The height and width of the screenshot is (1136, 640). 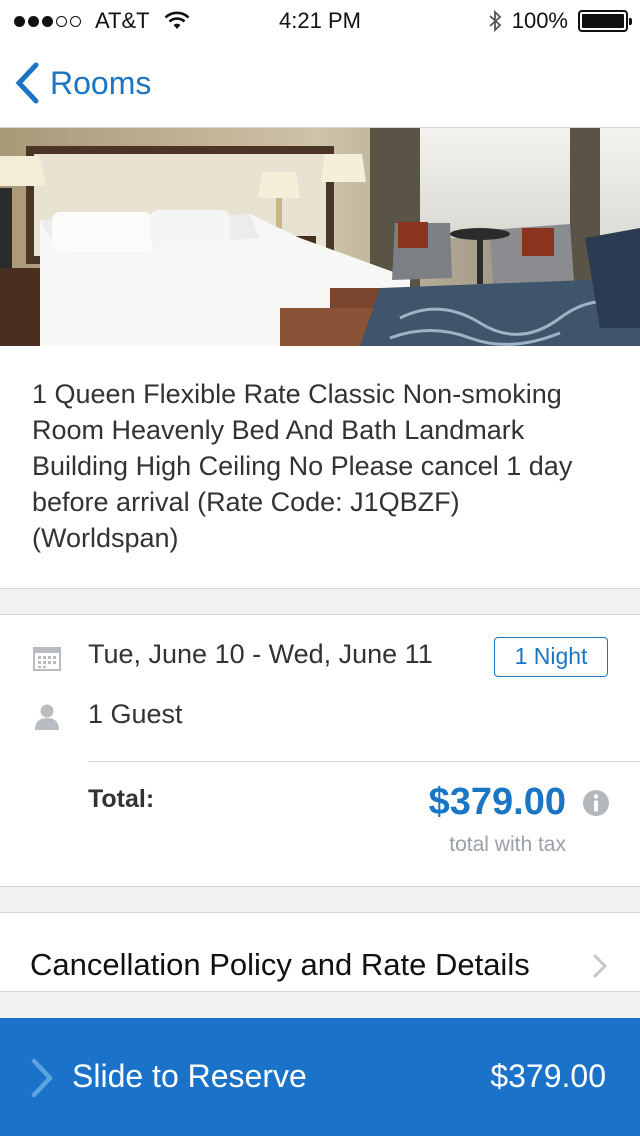 I want to click on status-right: 100%, so click(x=560, y=21).